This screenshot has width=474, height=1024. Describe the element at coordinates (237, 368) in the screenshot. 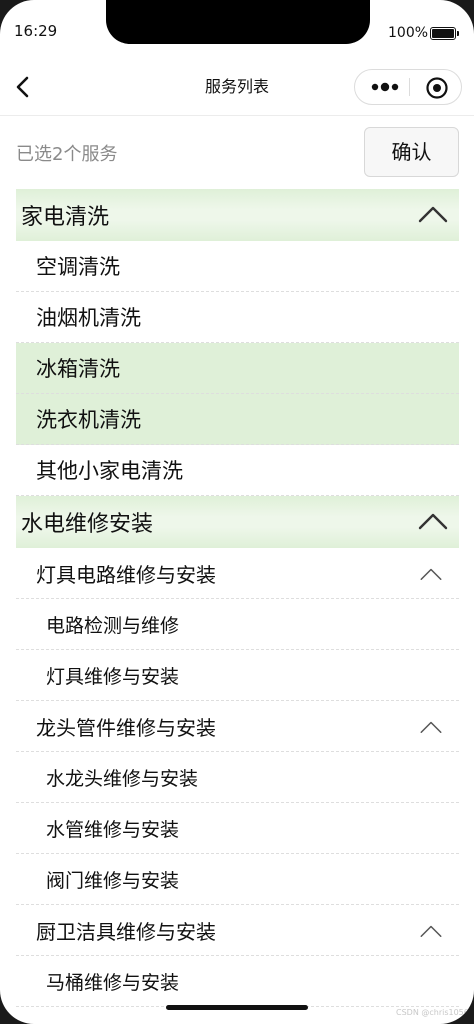

I see `service-item: 冰箱清洗` at that location.